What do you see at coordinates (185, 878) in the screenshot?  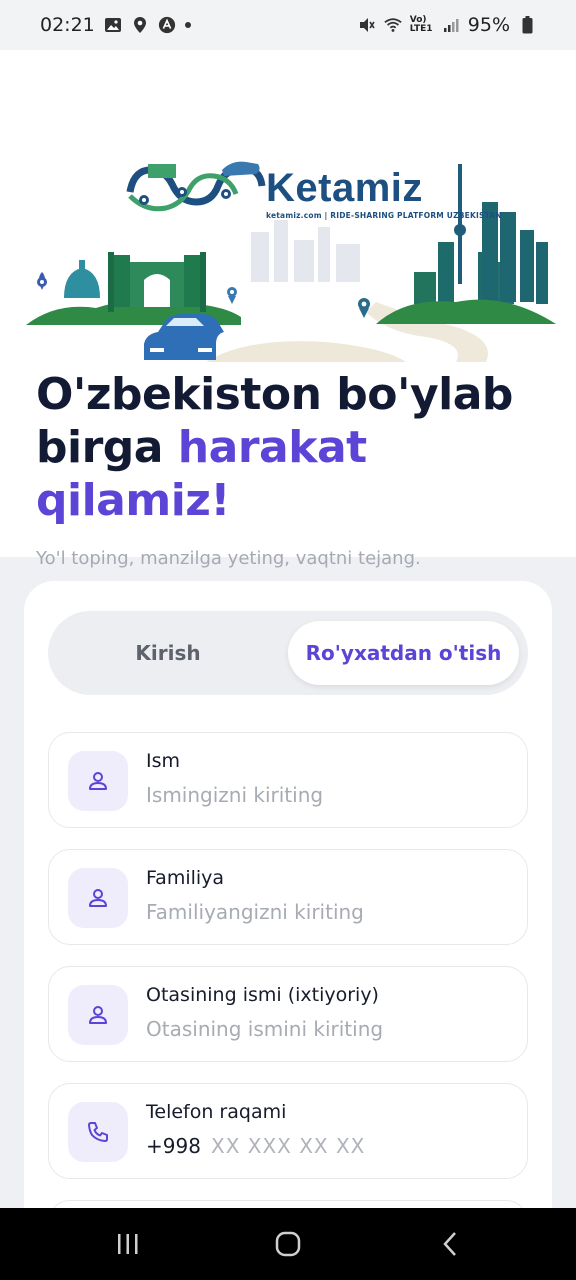 I see `last-name-label: Familiya` at bounding box center [185, 878].